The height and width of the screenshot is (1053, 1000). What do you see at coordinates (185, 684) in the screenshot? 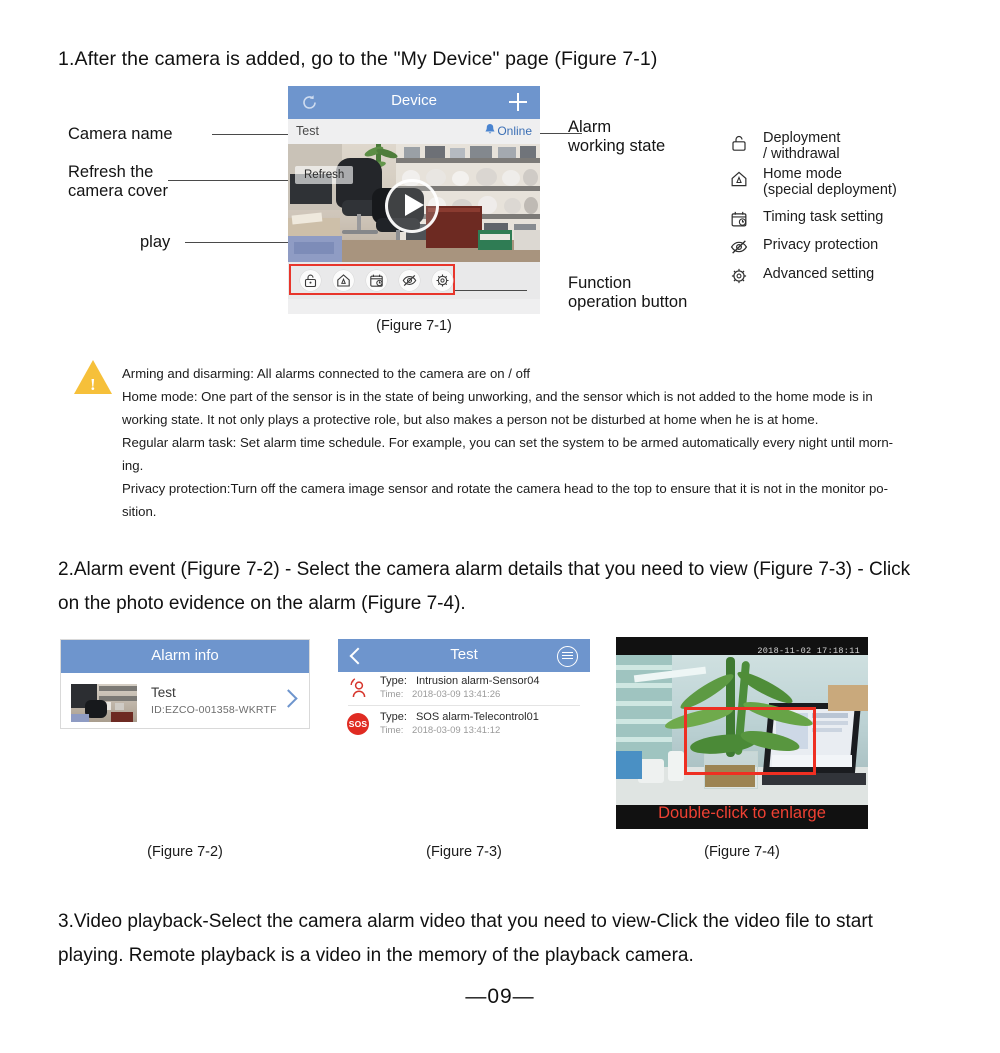
I see `figure-7-2-alarm-info: Alarm info Test ID:EZCO-001358-WKRTF` at bounding box center [185, 684].